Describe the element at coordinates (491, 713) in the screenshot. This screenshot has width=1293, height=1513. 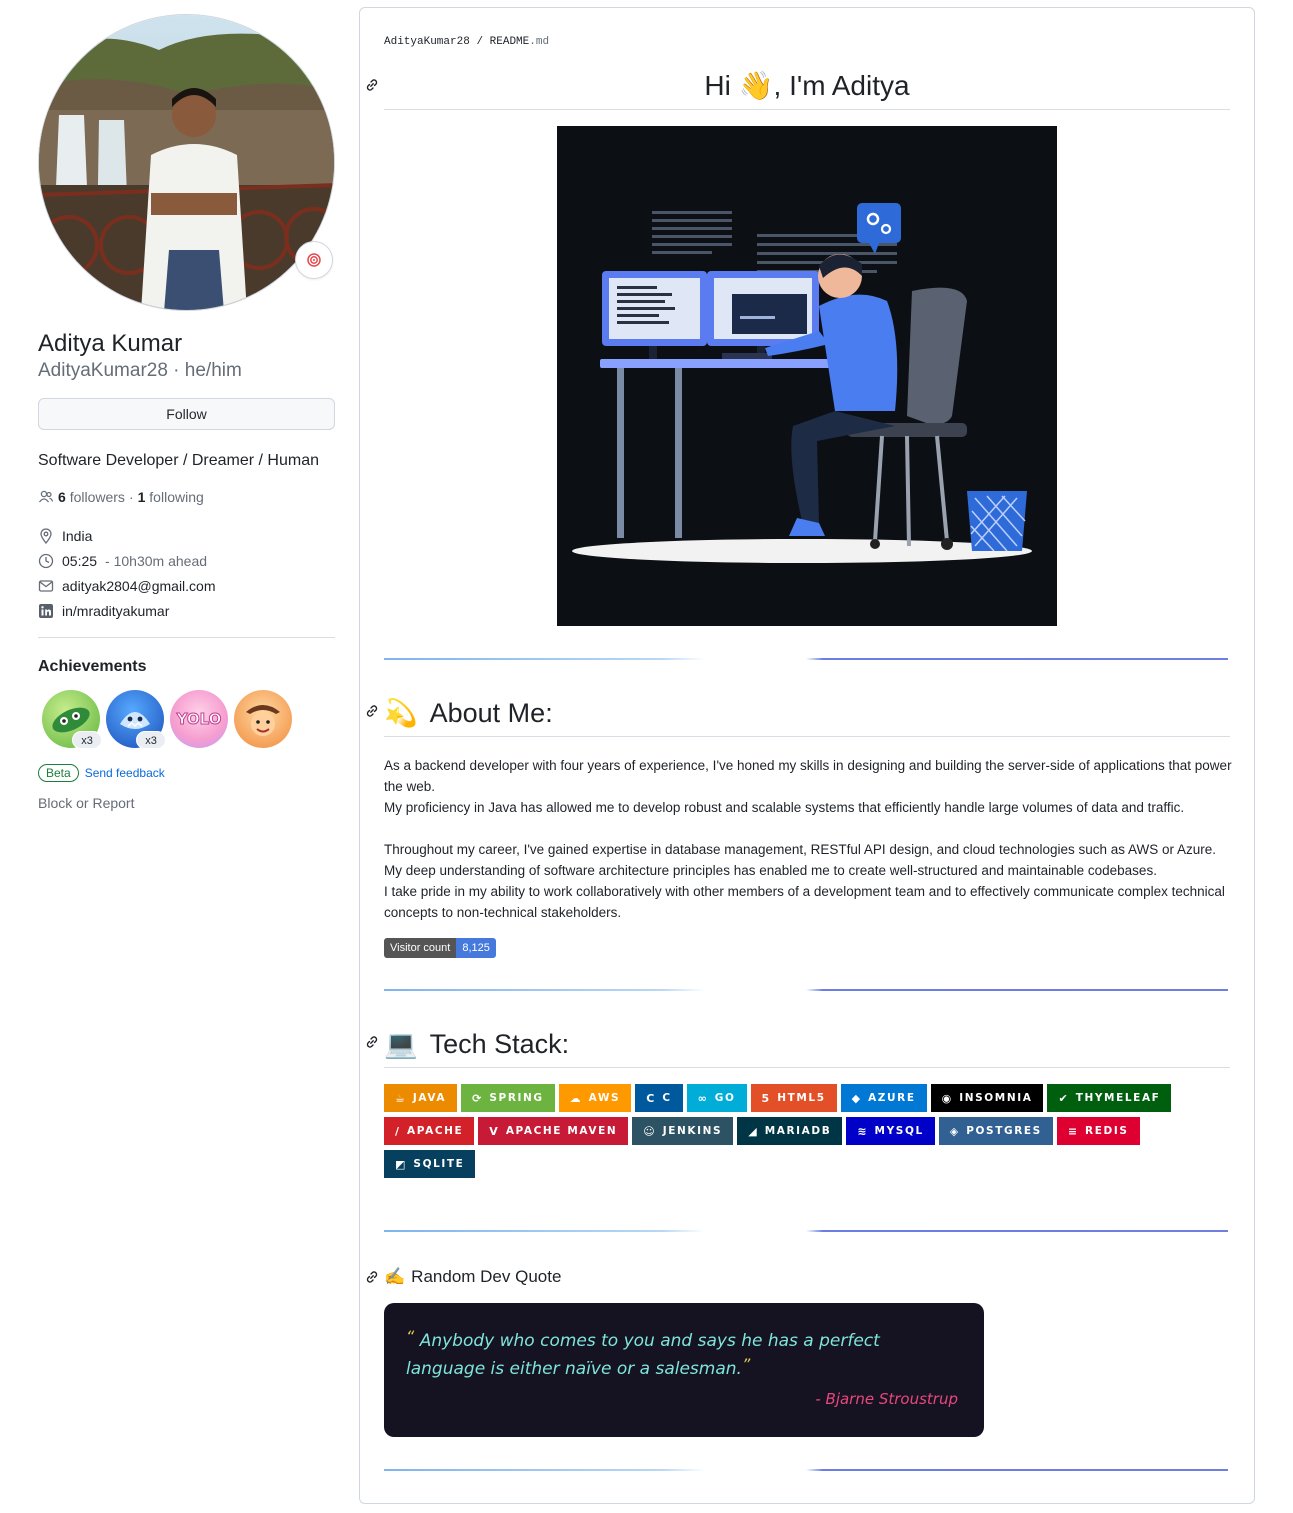
I see `about-title: About Me:` at that location.